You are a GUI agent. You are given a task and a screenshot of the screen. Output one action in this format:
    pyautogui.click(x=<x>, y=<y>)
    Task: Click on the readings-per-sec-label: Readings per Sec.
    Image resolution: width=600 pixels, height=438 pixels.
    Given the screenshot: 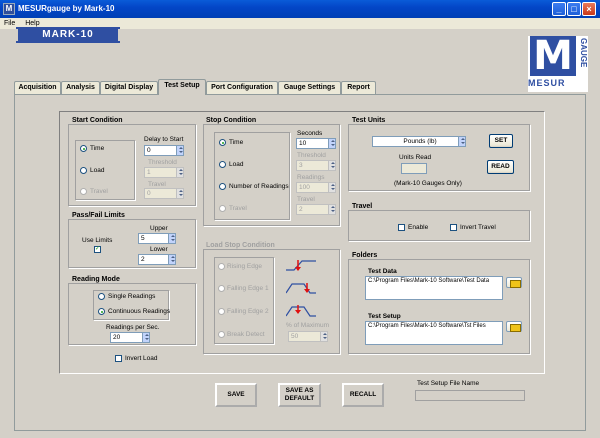 What is the action you would take?
    pyautogui.click(x=133, y=327)
    